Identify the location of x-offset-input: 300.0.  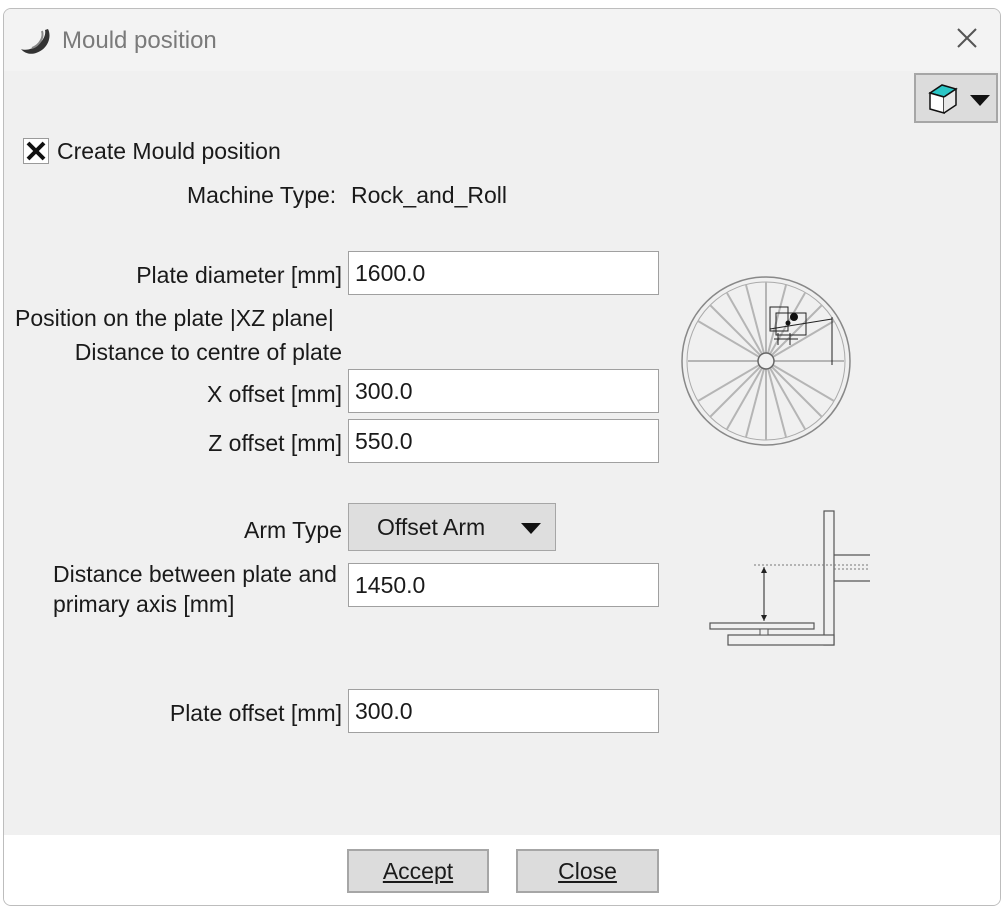
(503, 391).